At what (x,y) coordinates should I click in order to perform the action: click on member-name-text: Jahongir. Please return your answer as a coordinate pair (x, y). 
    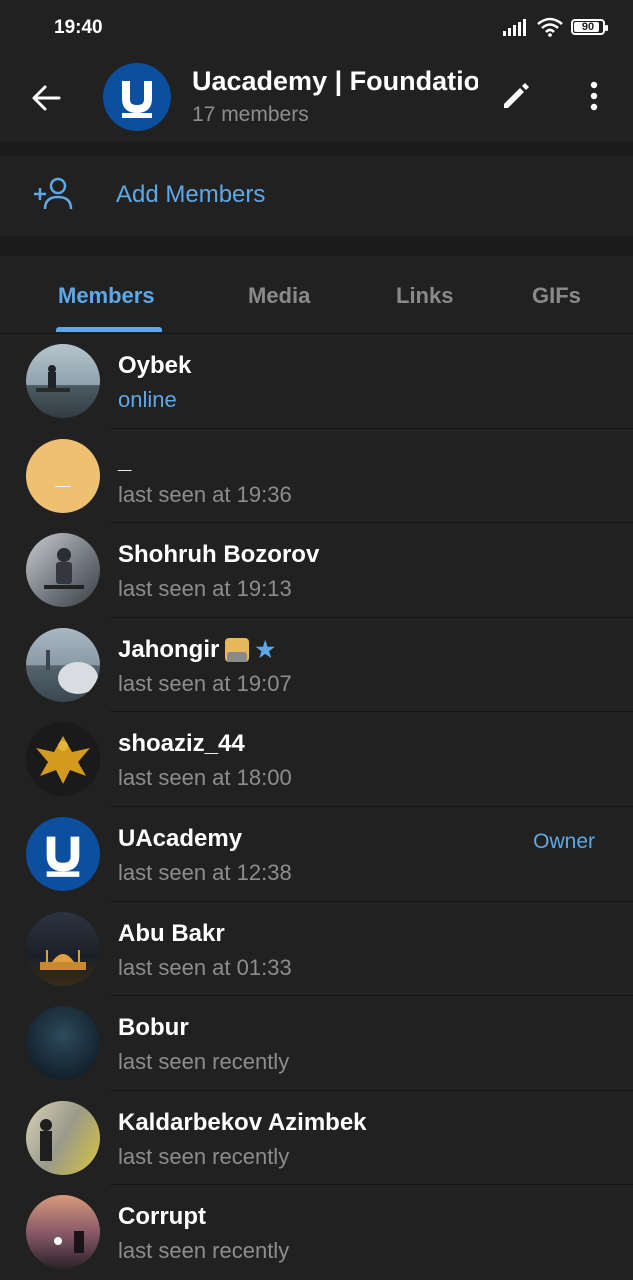
    Looking at the image, I should click on (169, 649).